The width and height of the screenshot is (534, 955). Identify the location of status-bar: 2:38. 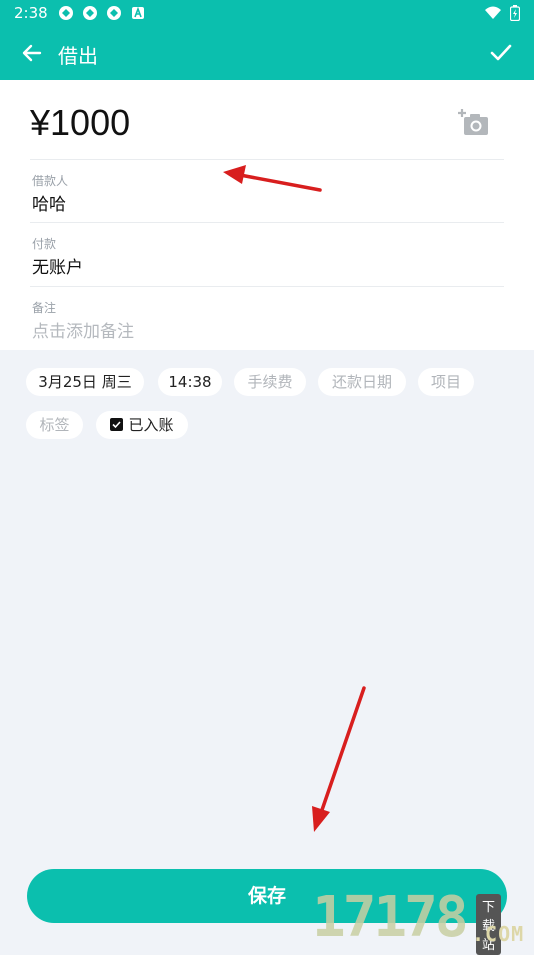
(267, 13).